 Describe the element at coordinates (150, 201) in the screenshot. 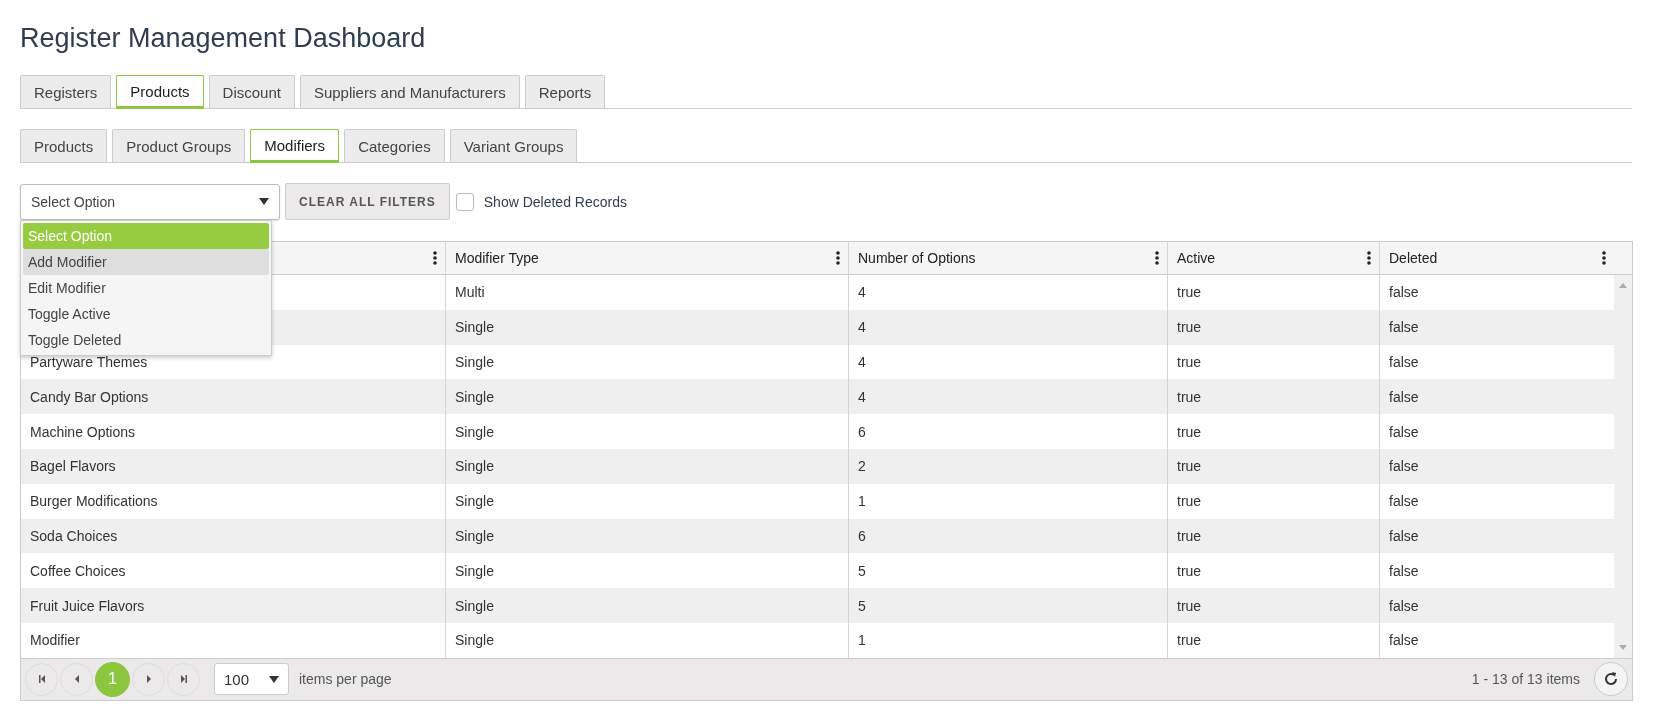

I see `action-select: Select Option` at that location.